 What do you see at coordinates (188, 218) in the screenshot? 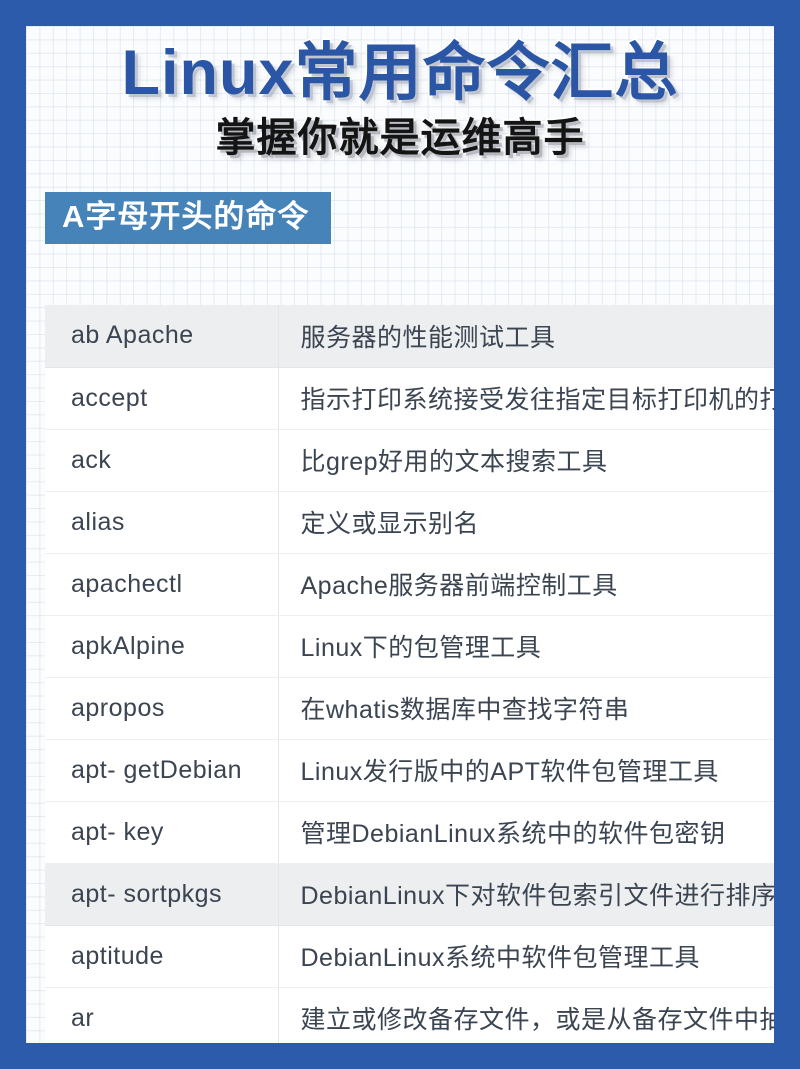
I see `section-header-a-commands: A字母开头的命令` at bounding box center [188, 218].